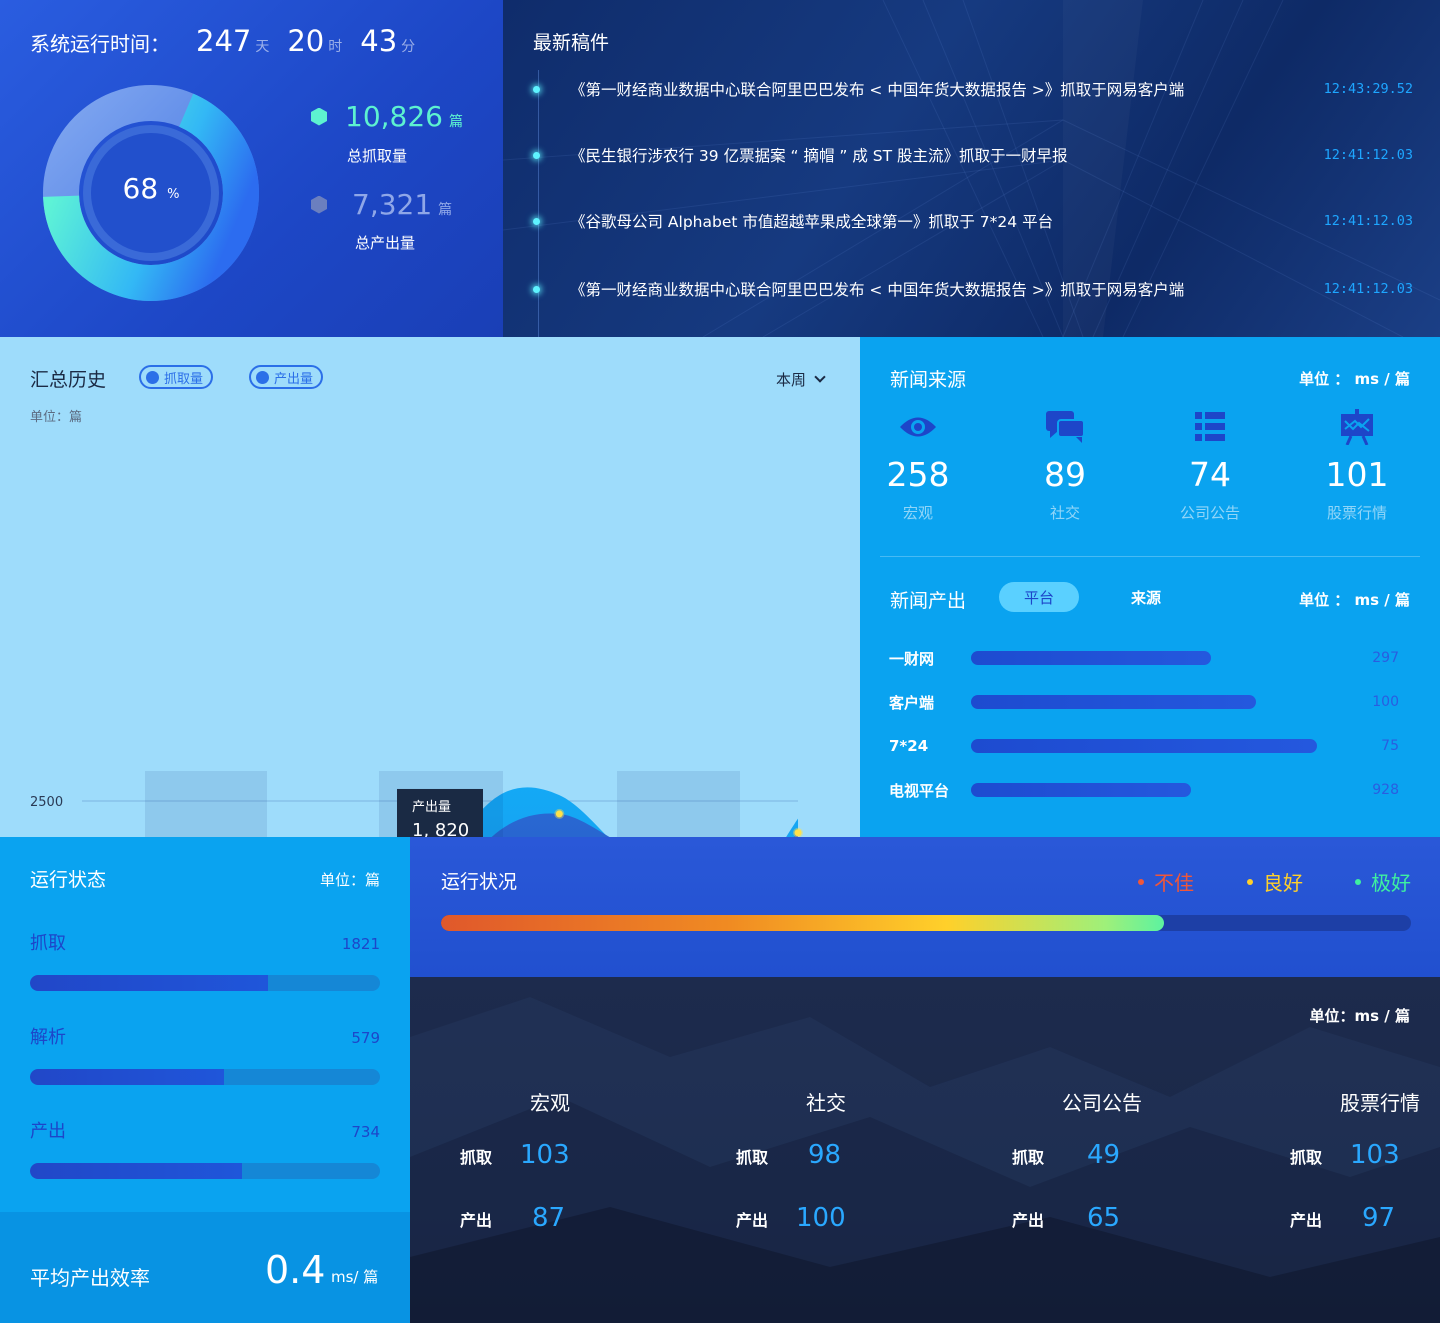 The image size is (1440, 1323). Describe the element at coordinates (365, 1132) in the screenshot. I see `state-value: 734` at that location.